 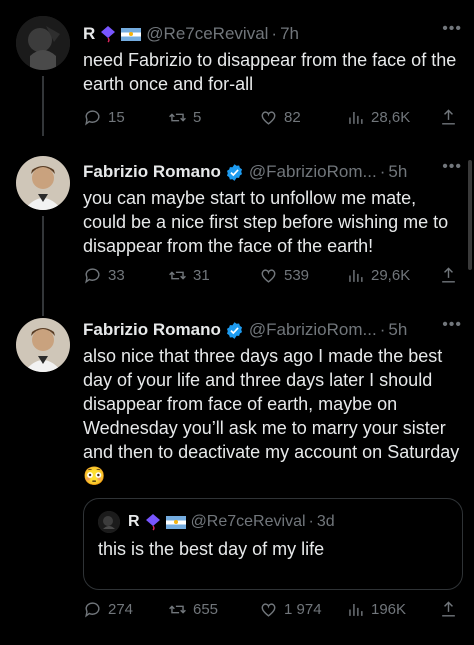 What do you see at coordinates (280, 117) in the screenshot?
I see `like-button: 82` at bounding box center [280, 117].